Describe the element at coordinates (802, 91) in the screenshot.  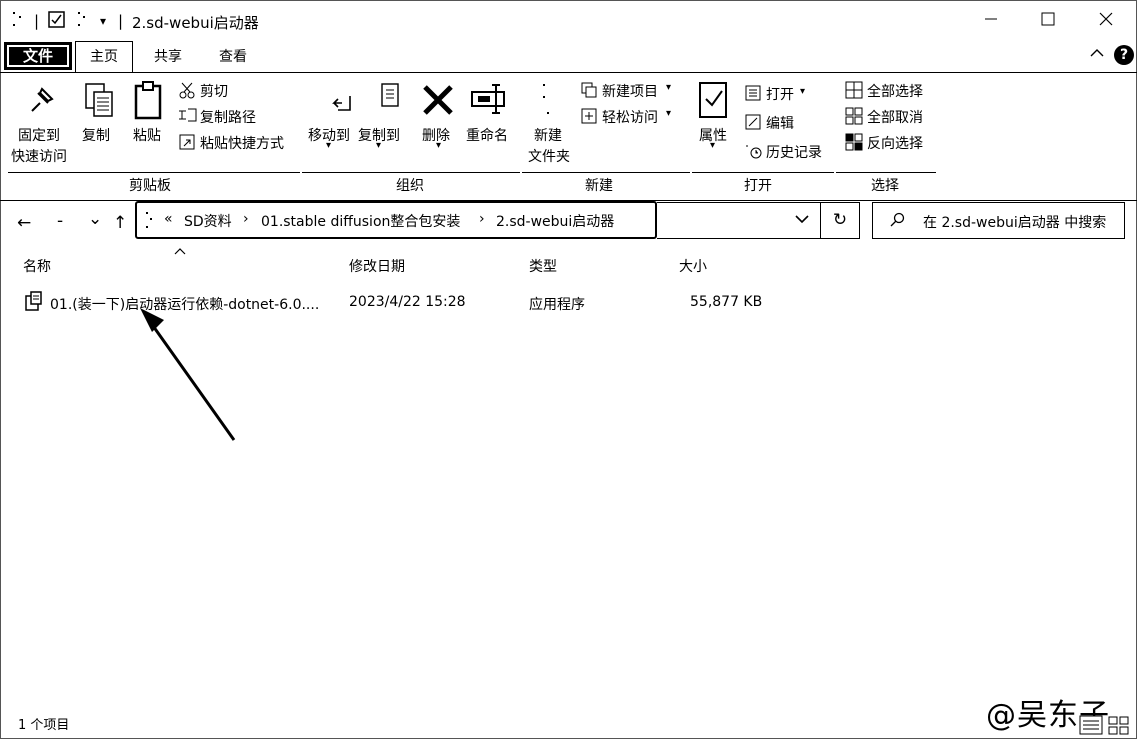
I see `open-chevron-icon: ▾` at that location.